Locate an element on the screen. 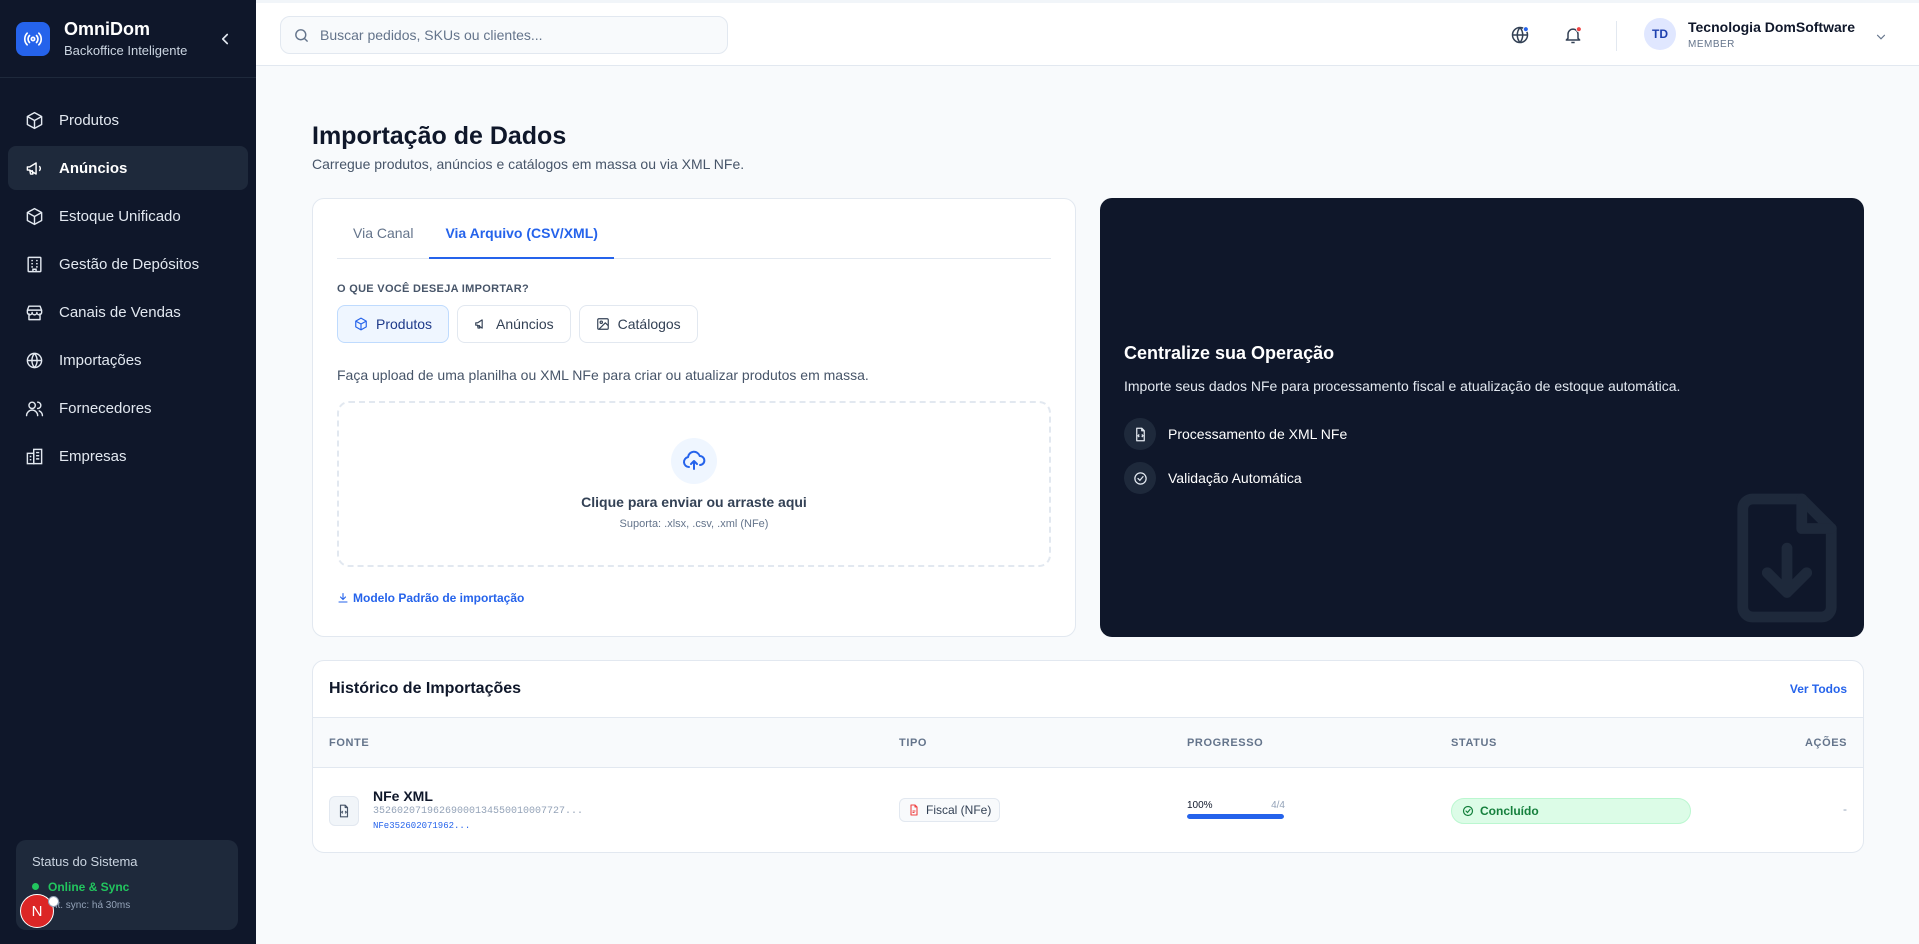 This screenshot has width=1919, height=944. search-input is located at coordinates (520, 35).